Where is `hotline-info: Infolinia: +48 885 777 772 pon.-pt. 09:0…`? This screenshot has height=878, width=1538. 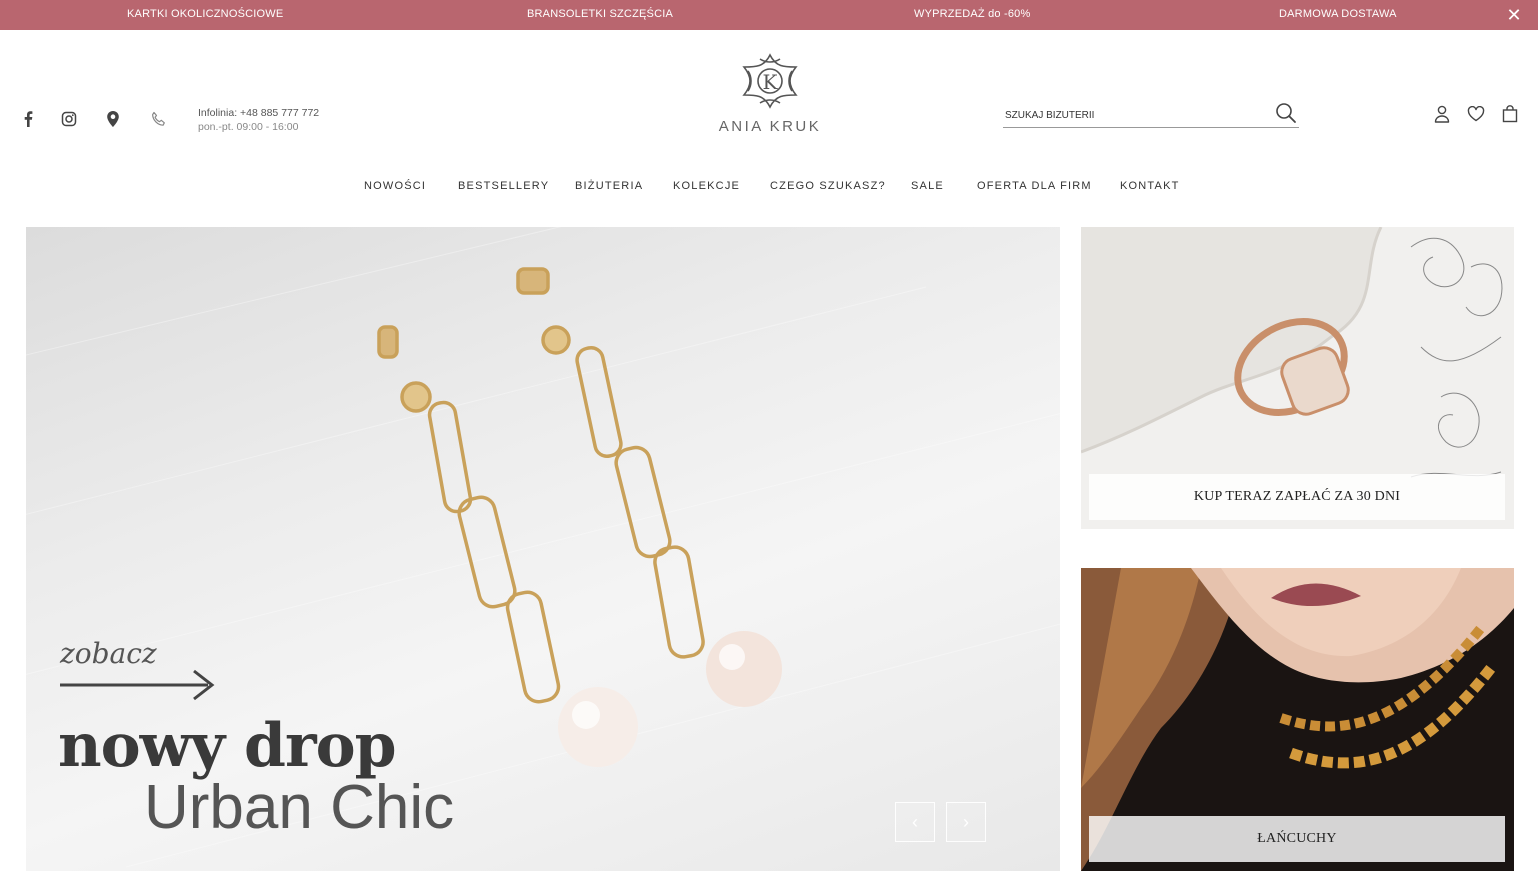
hotline-info: Infolinia: +48 885 777 772 pon.-pt. 09:0… is located at coordinates (258, 120).